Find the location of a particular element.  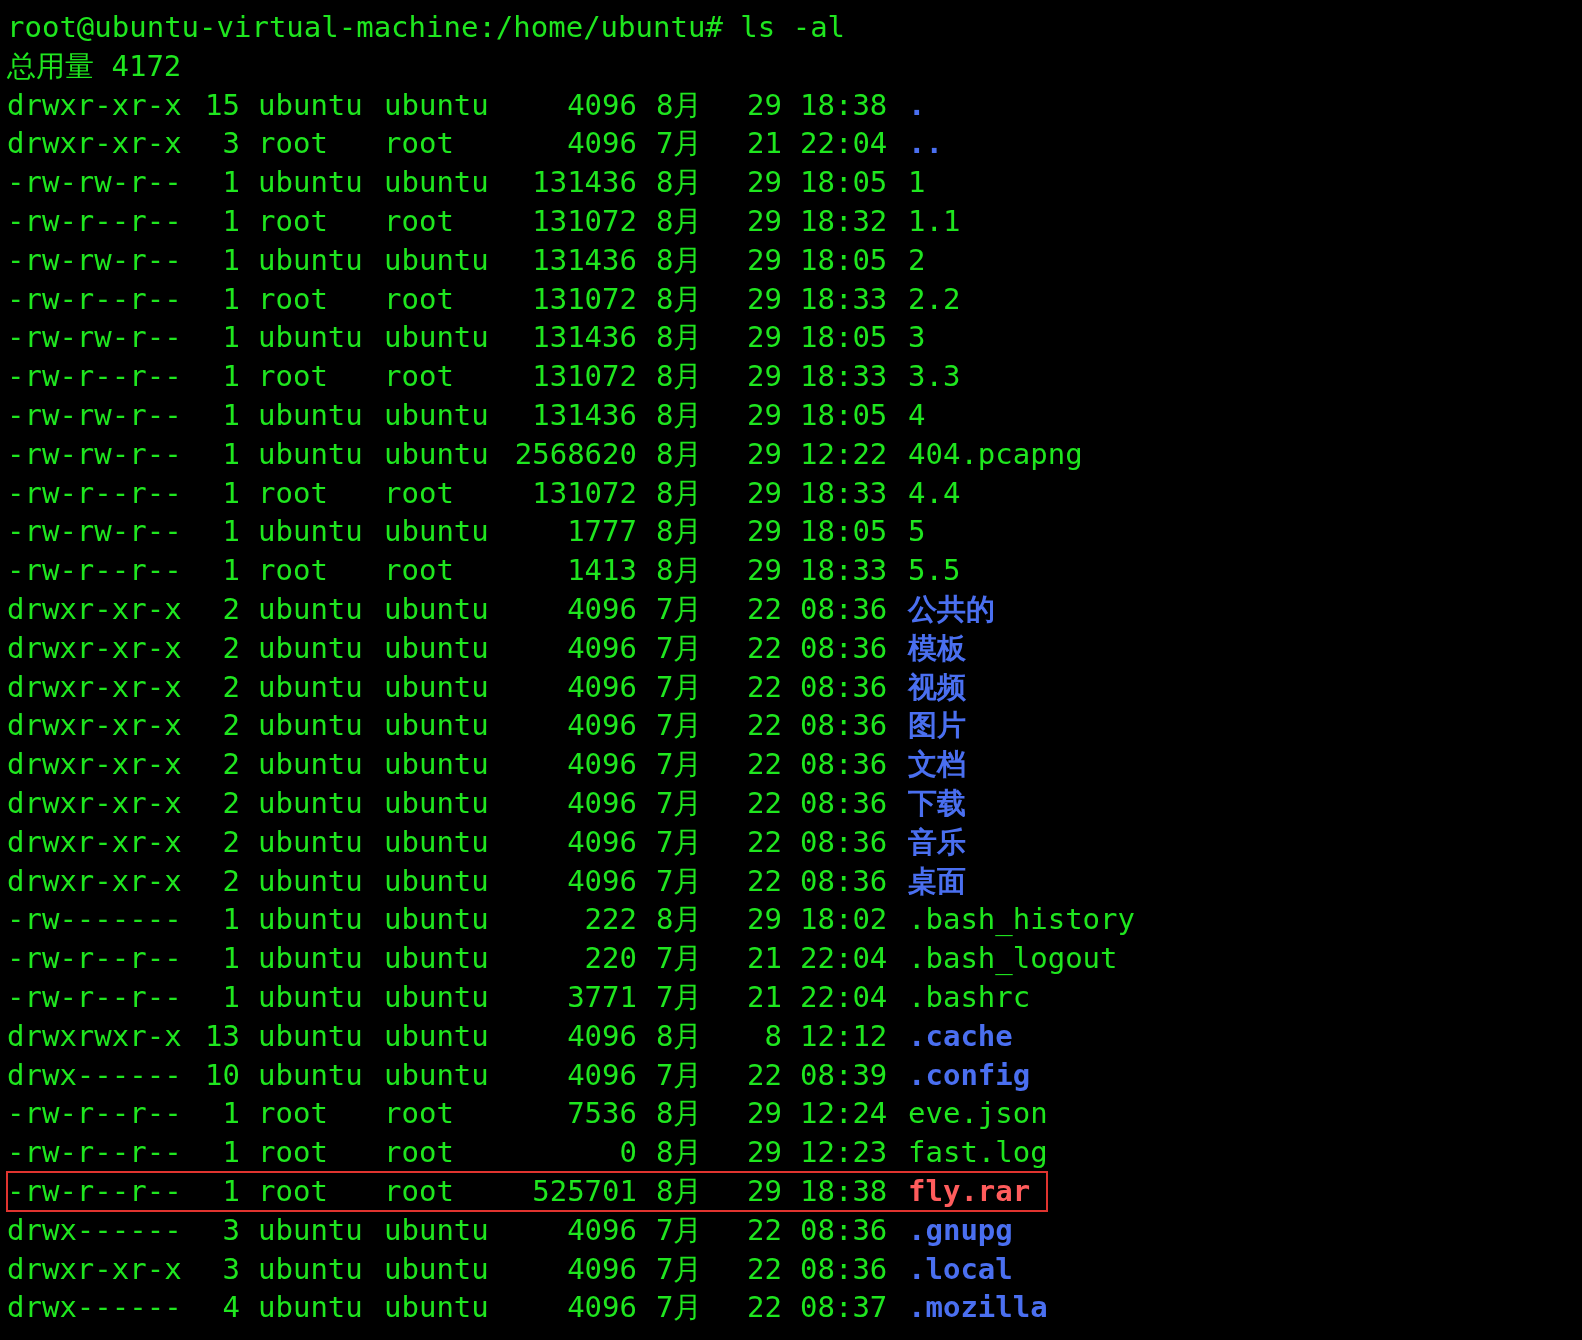

permissions: -rw-rw-r-- is located at coordinates (94, 454).